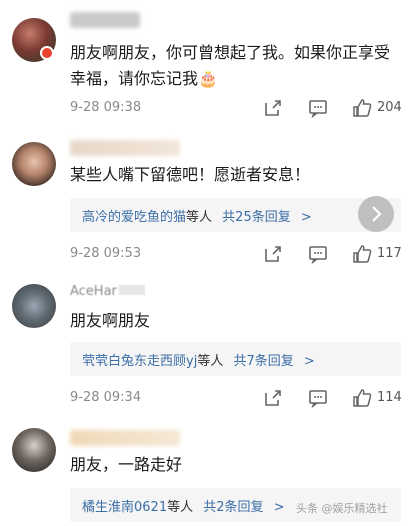 This screenshot has width=415, height=526. Describe the element at coordinates (342, 508) in the screenshot. I see `watermark: 头条 @娱乐精选社` at that location.